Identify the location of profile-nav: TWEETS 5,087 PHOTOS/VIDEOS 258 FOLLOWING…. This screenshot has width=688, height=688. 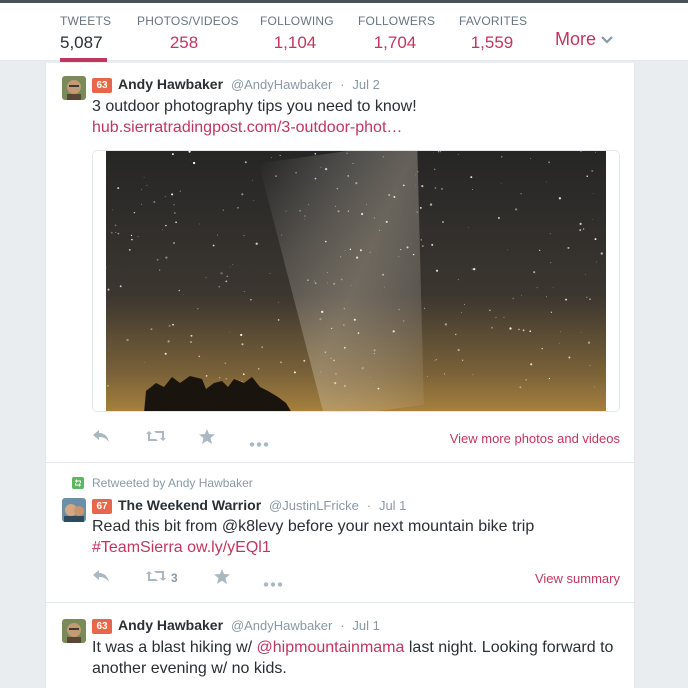
(344, 32).